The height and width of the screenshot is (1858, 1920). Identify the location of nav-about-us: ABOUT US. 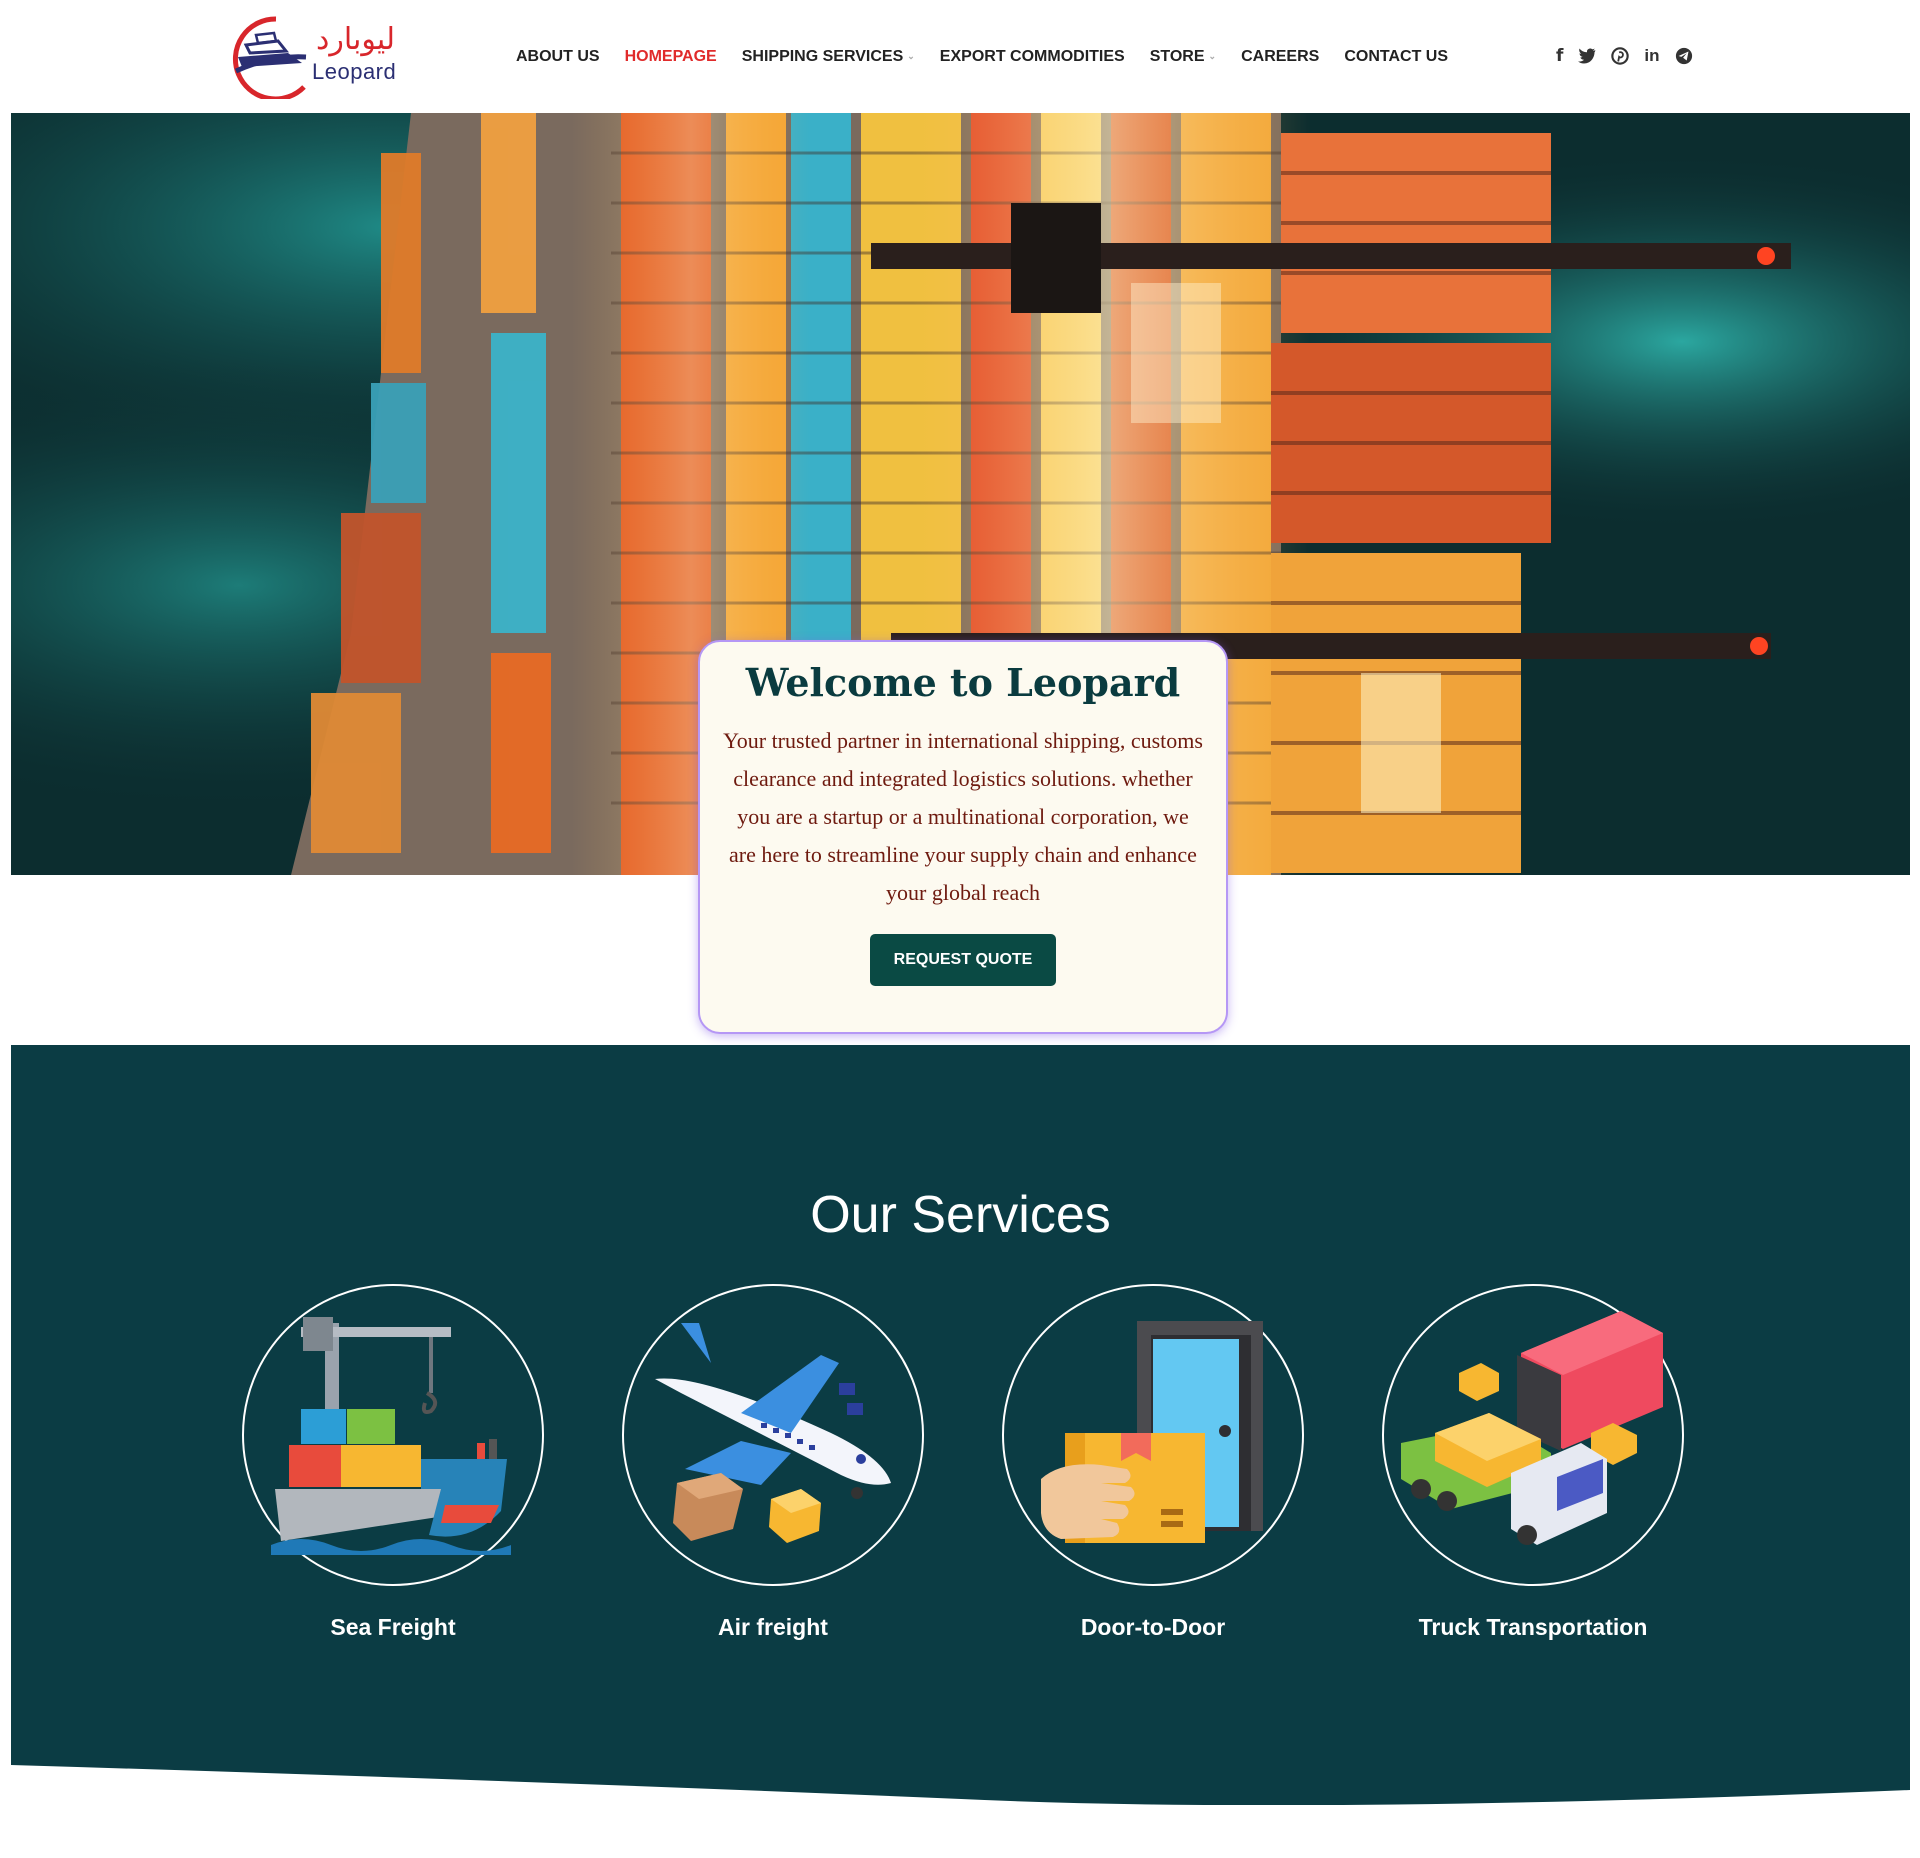
(558, 57).